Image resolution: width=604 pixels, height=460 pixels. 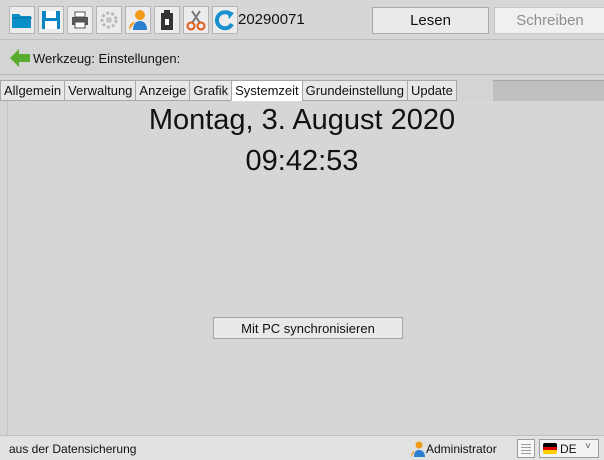 I want to click on folder-open-icon, so click(x=22, y=20).